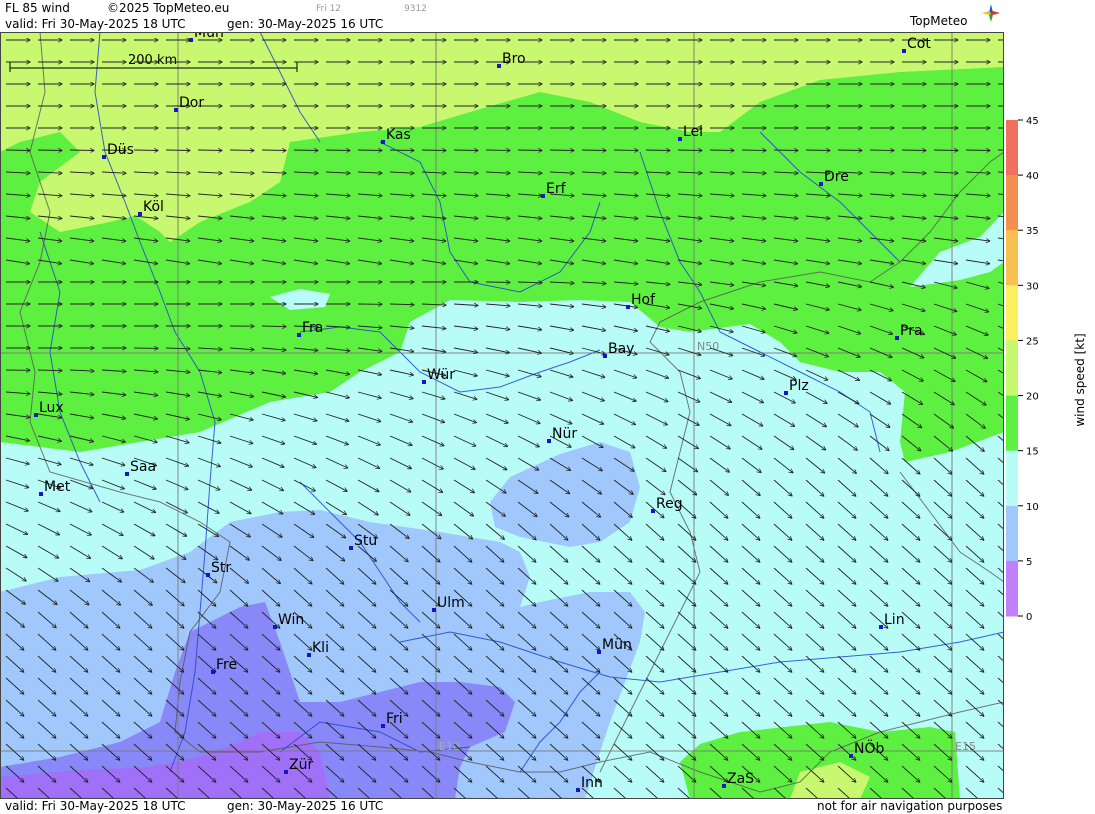 This screenshot has width=1095, height=814. I want to click on city-label: Düs, so click(120, 150).